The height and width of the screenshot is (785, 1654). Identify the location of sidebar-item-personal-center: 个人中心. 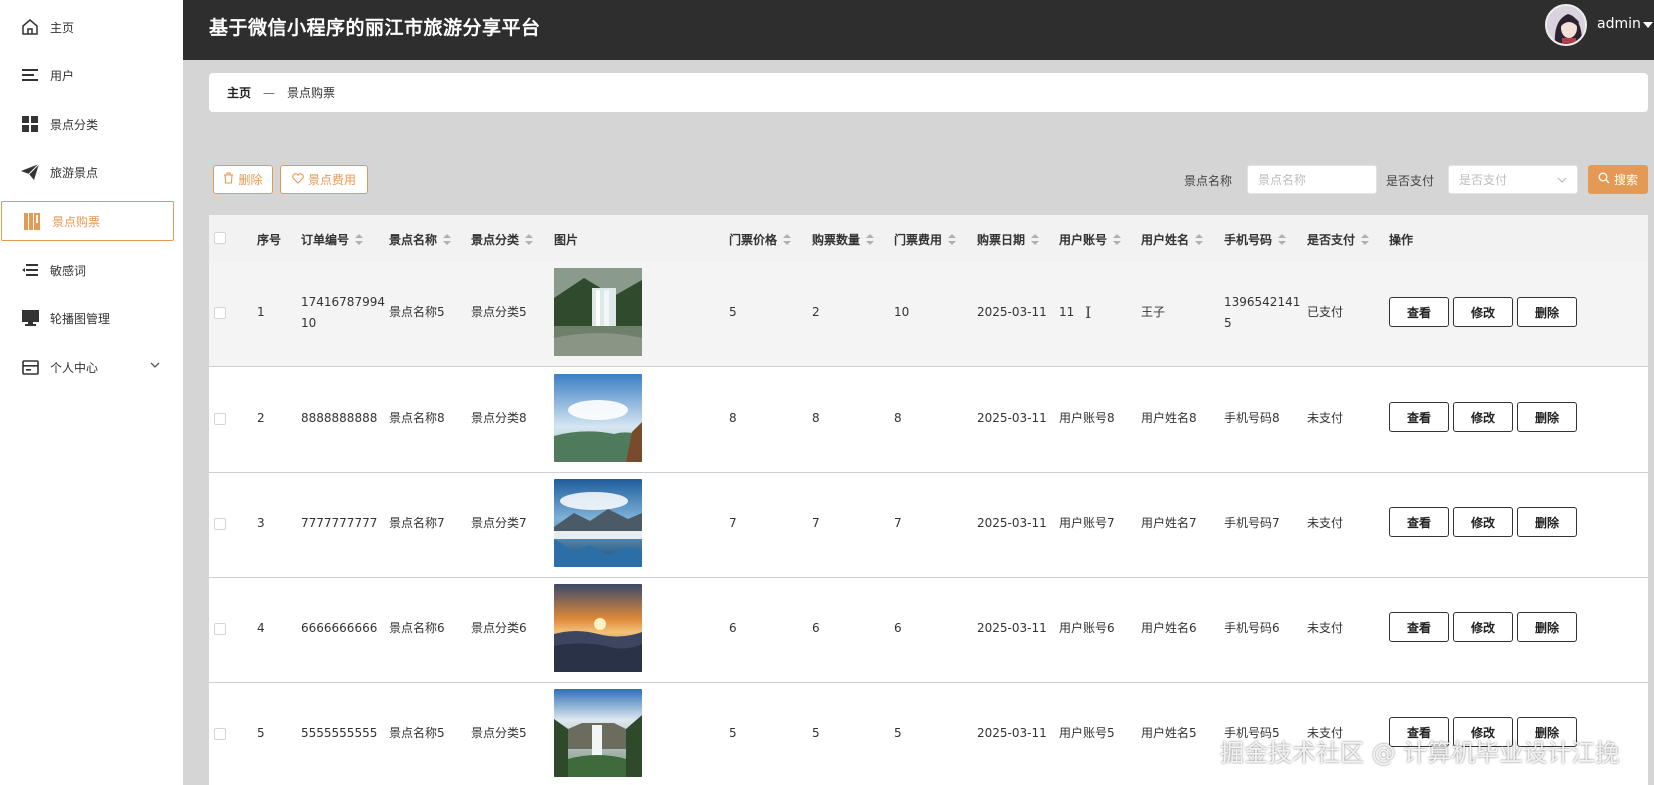
(91, 367).